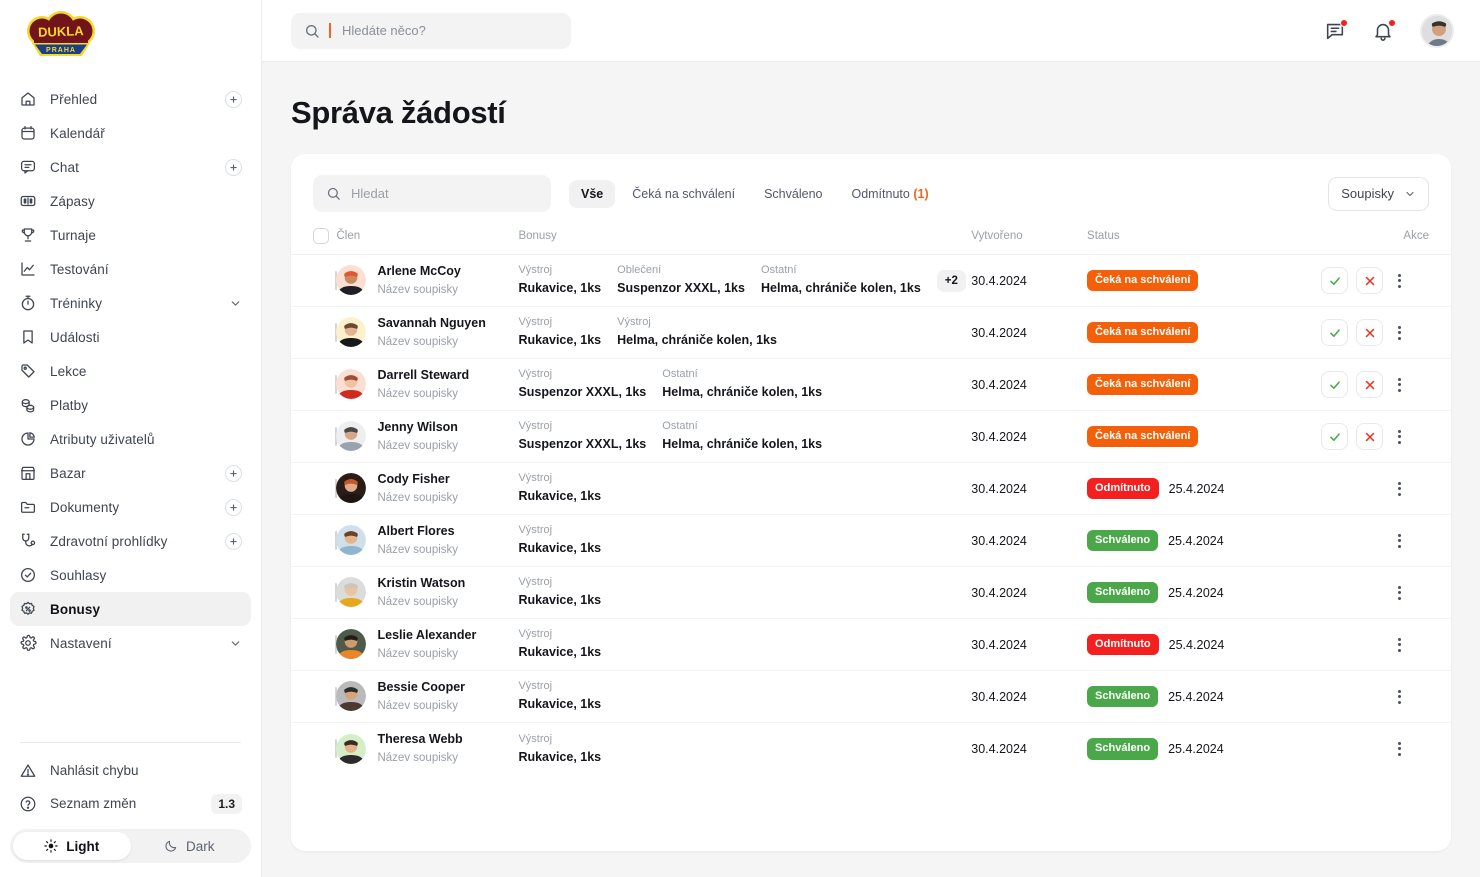 The image size is (1480, 877). I want to click on sidebar-item-lekce: Lekce, so click(130, 371).